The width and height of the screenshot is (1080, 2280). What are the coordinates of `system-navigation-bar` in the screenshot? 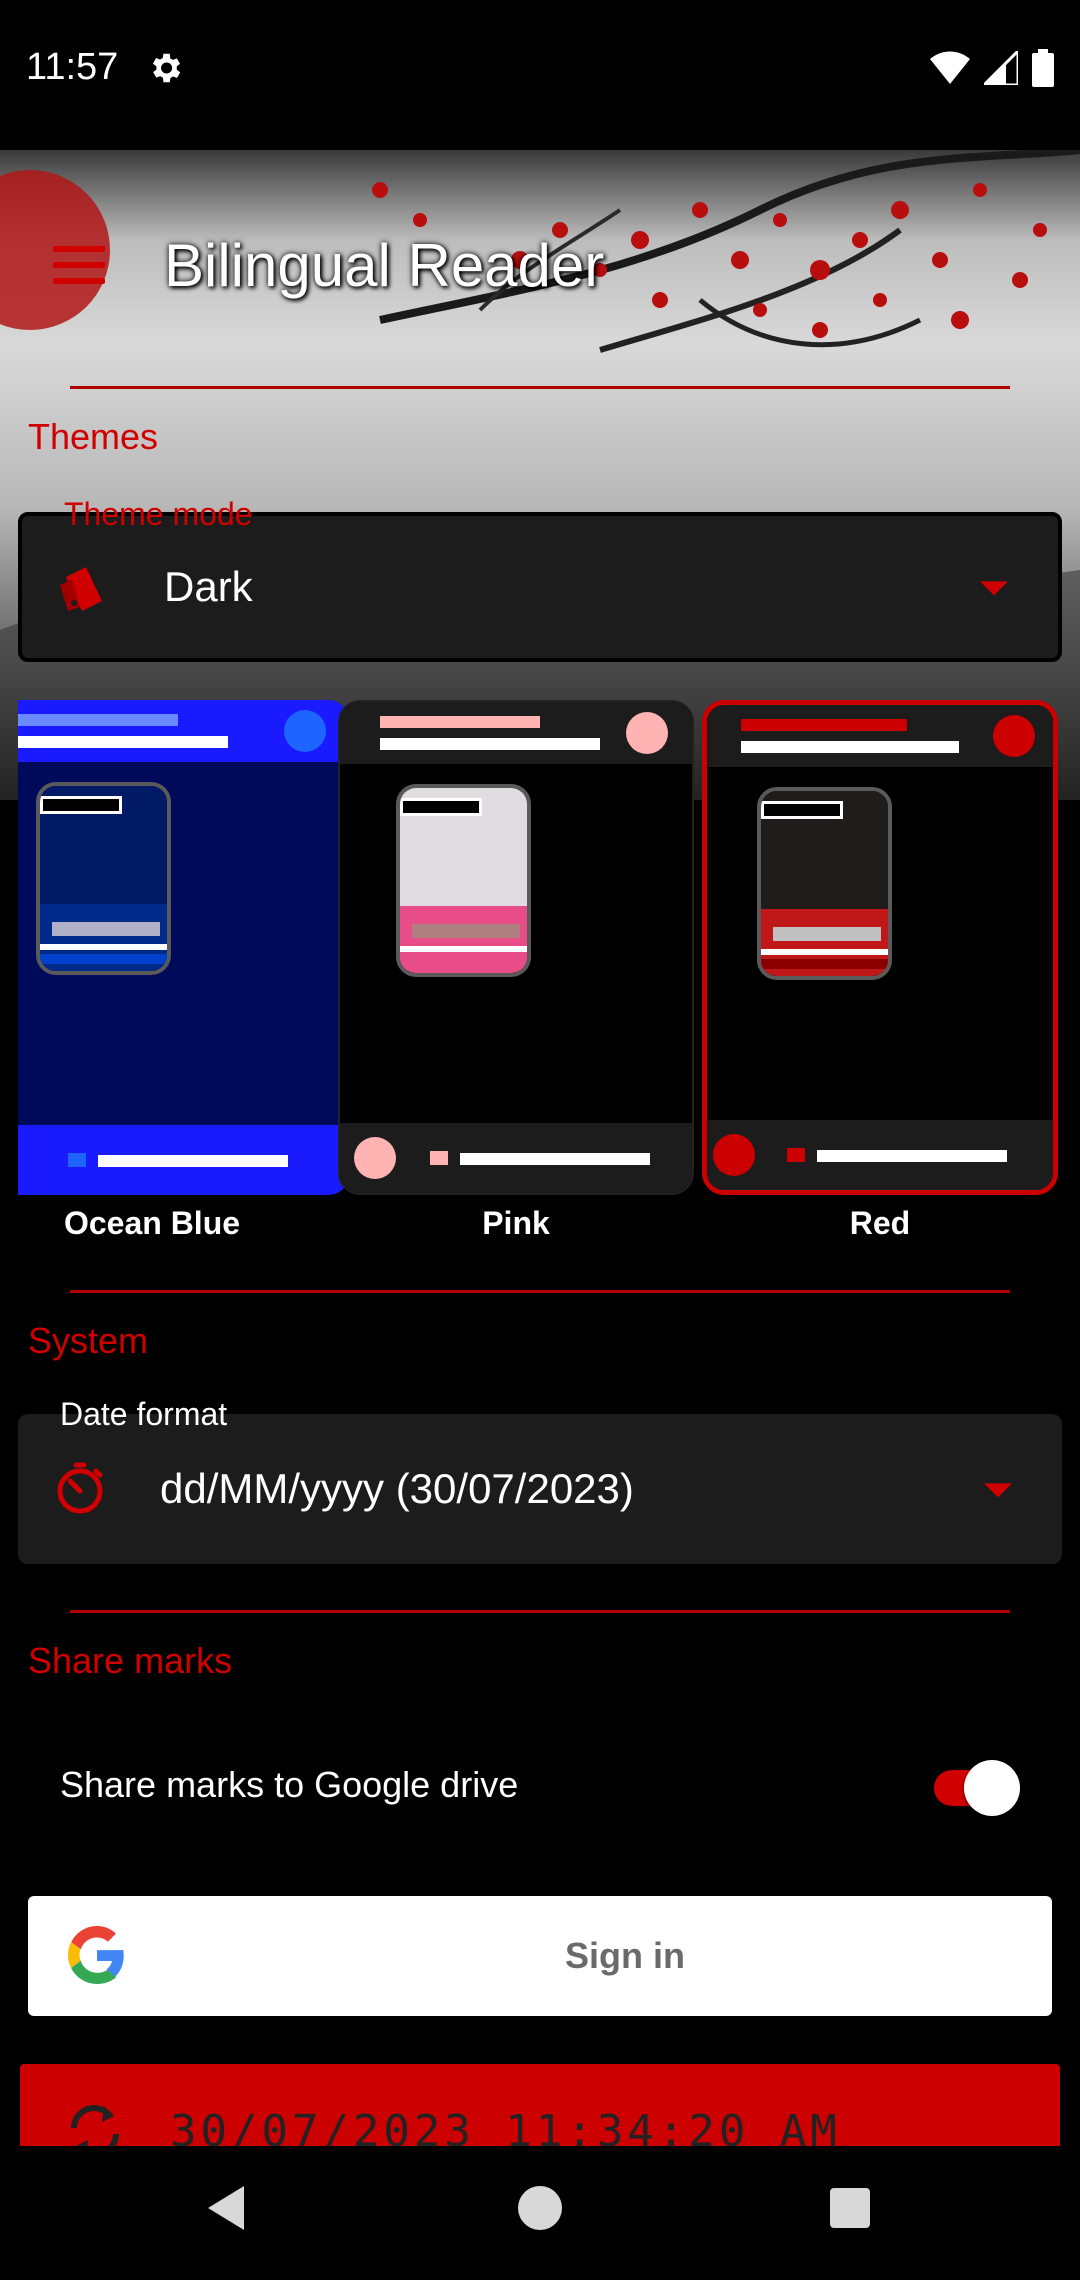 It's located at (540, 2213).